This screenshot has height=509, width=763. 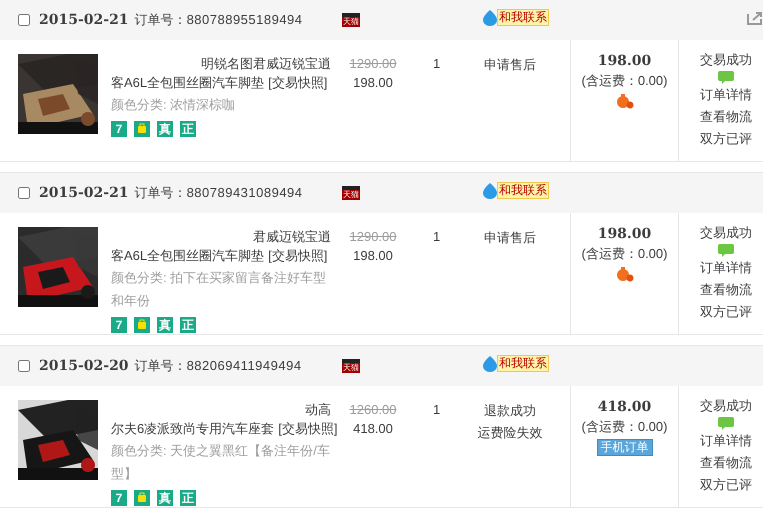 What do you see at coordinates (624, 447) in the screenshot?
I see `mobile-order-badge: 手机订单` at bounding box center [624, 447].